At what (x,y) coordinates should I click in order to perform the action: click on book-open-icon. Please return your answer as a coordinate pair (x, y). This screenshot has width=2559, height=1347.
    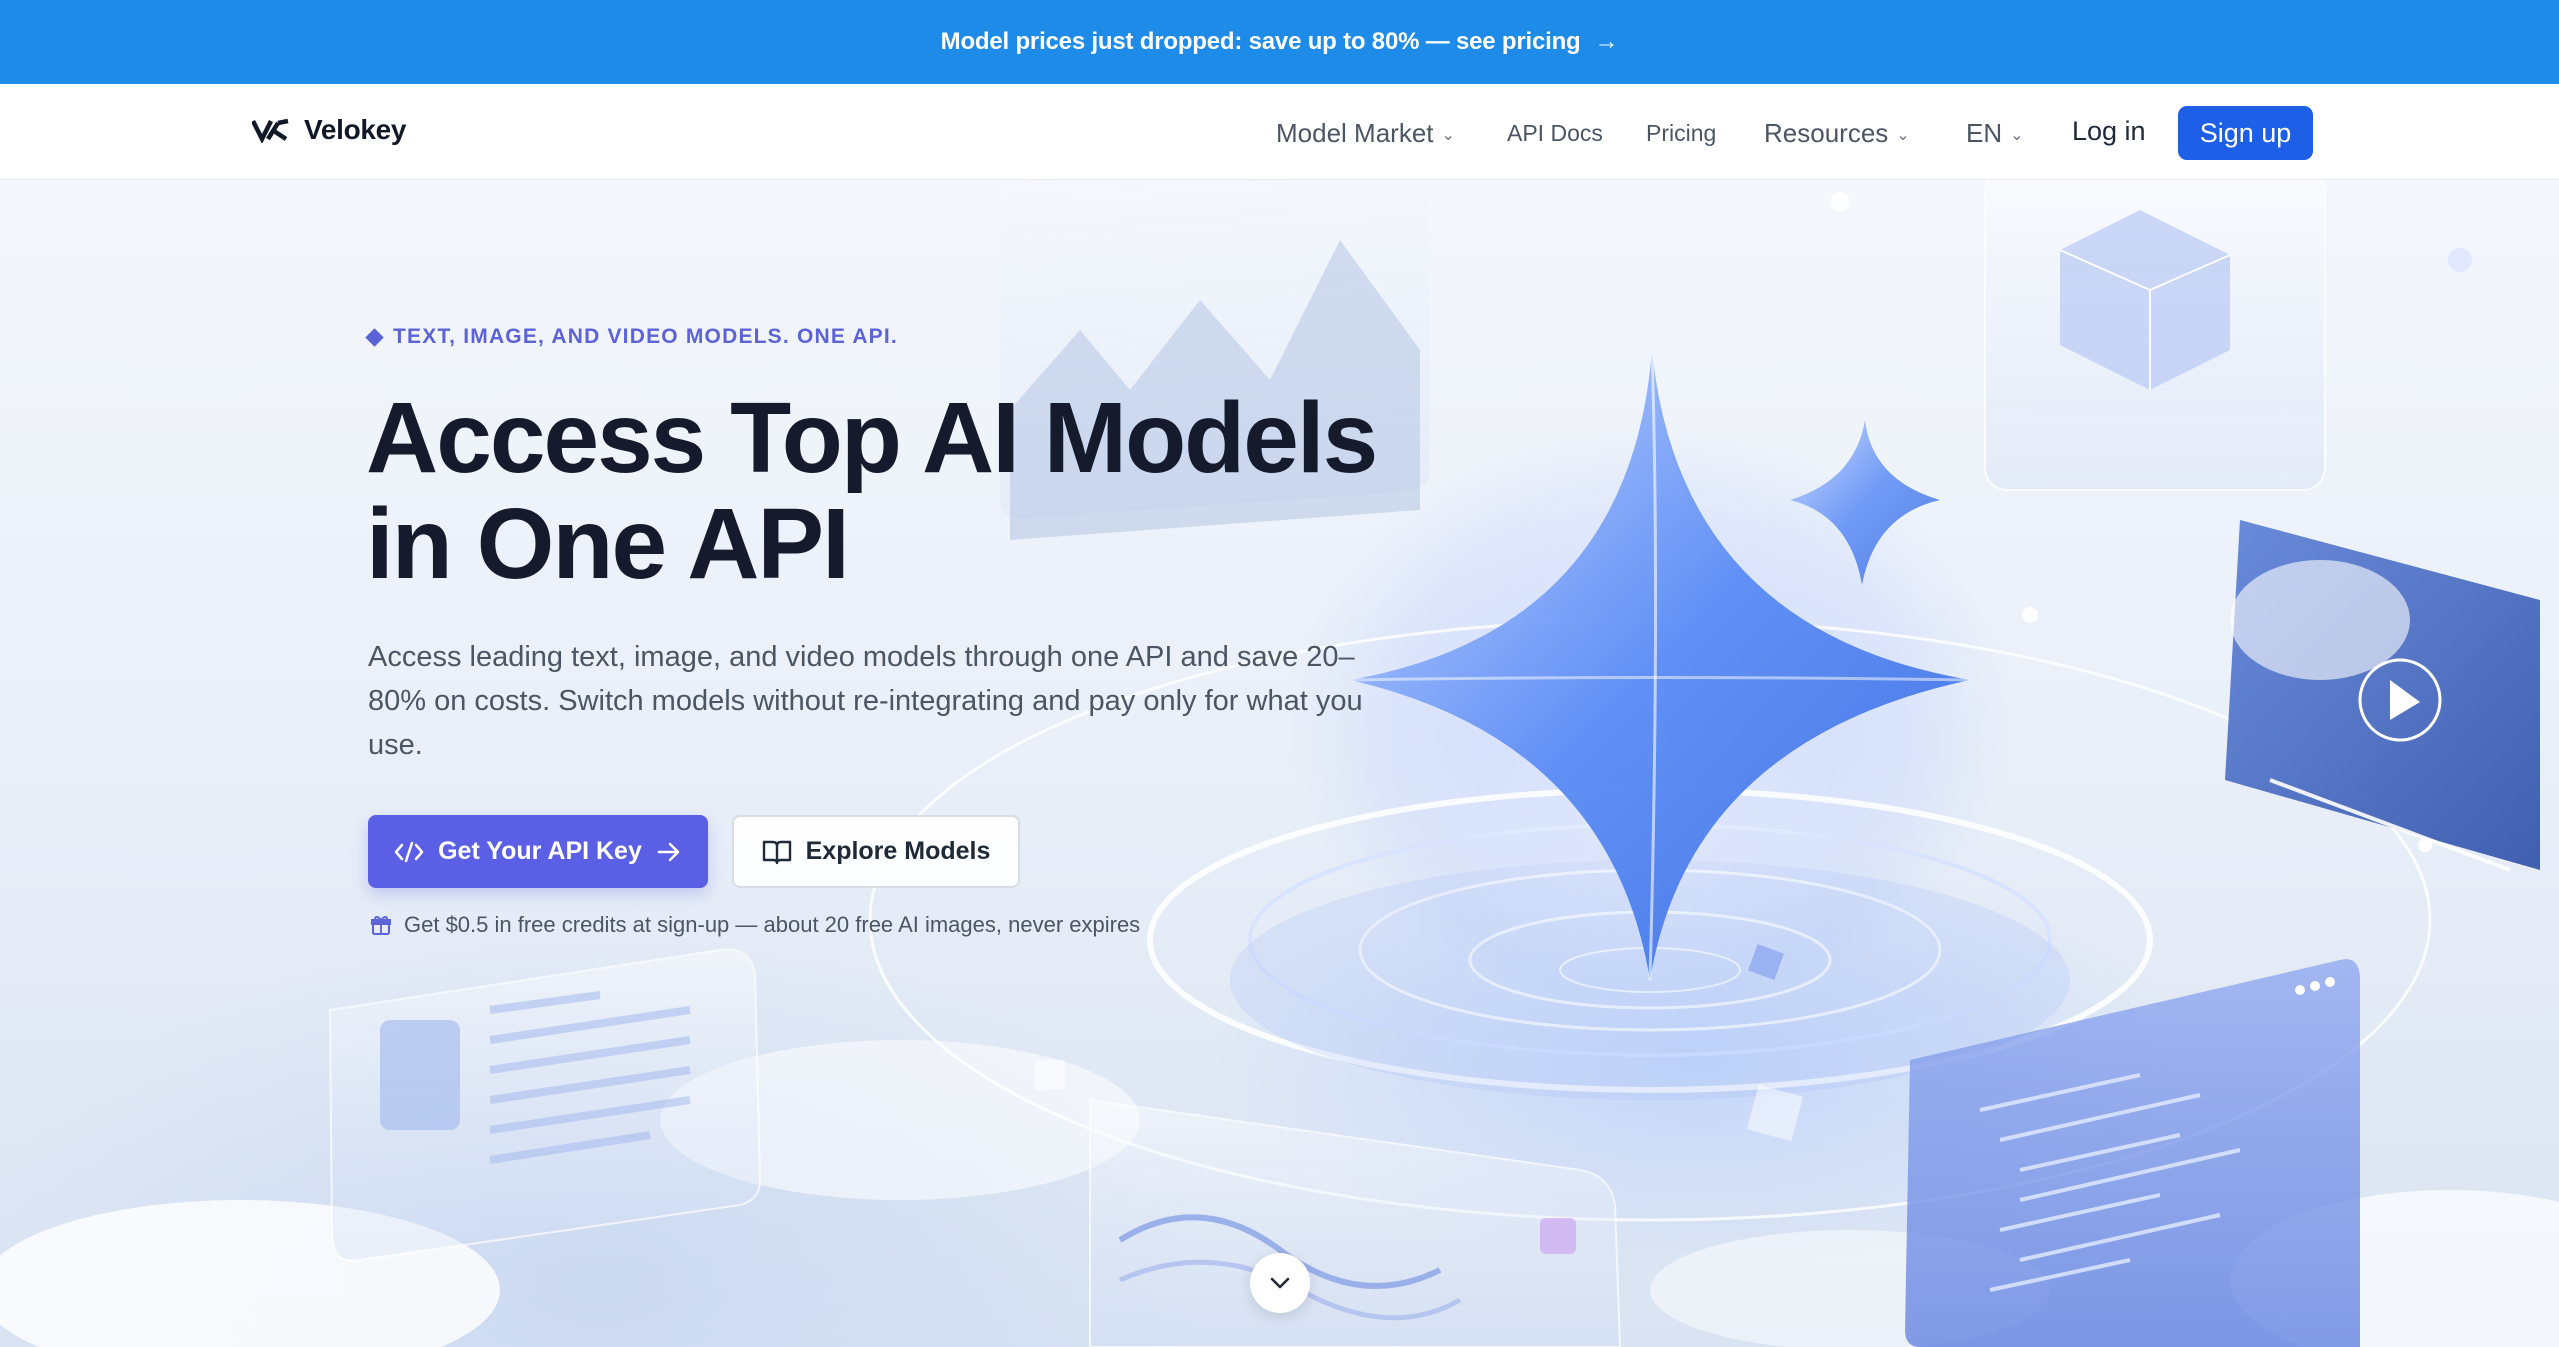
    Looking at the image, I should click on (776, 852).